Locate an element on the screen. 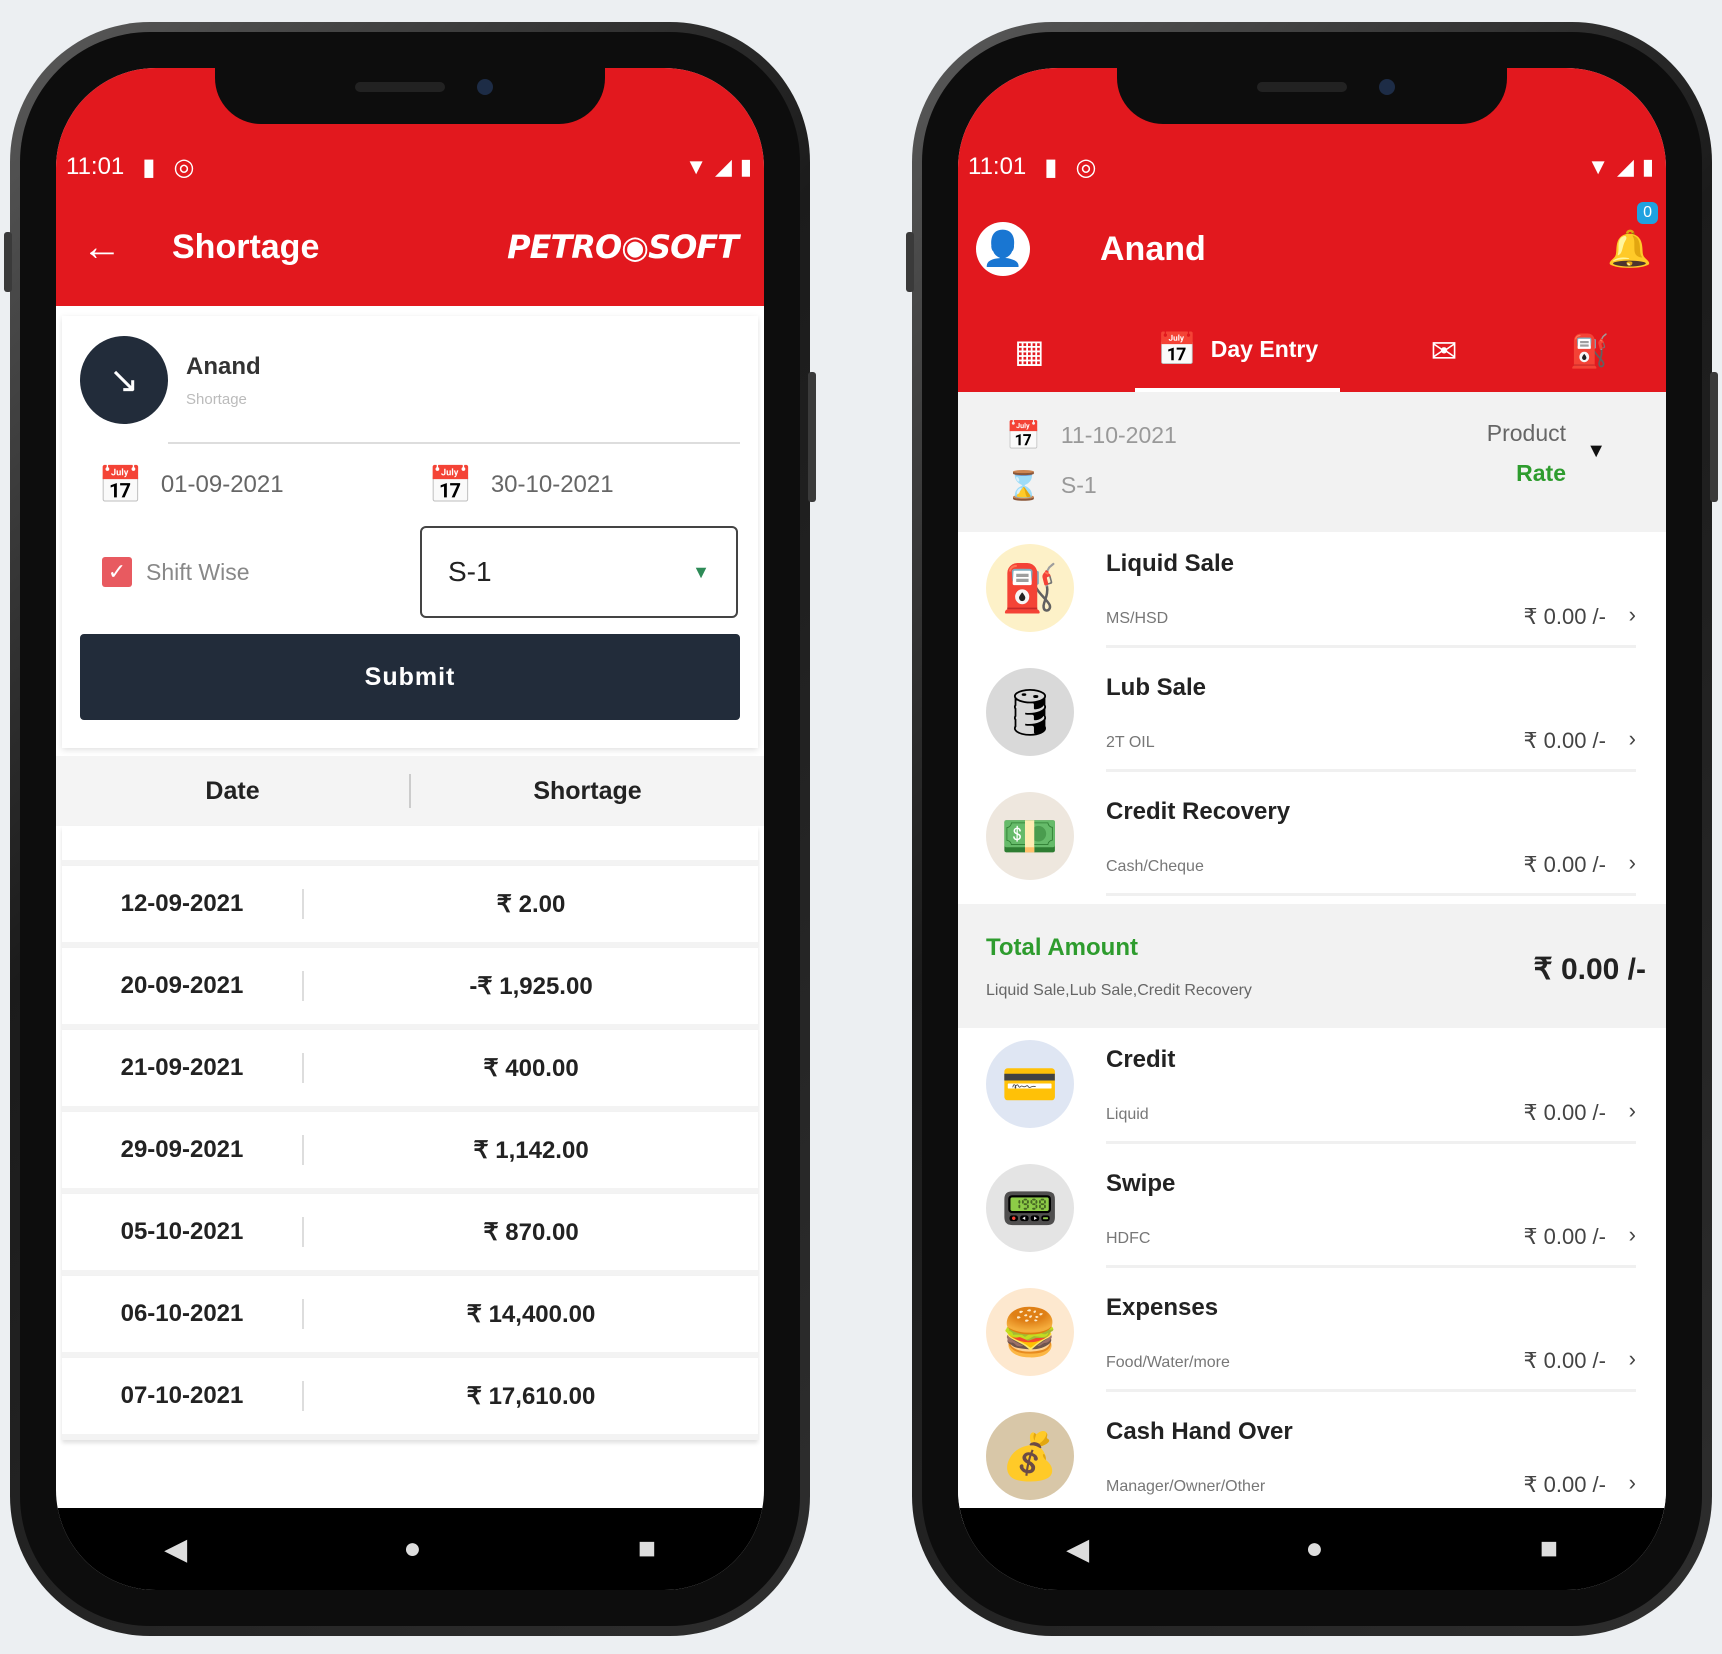 The width and height of the screenshot is (1722, 1654). tab-dashboard: ▦ is located at coordinates (1029, 351).